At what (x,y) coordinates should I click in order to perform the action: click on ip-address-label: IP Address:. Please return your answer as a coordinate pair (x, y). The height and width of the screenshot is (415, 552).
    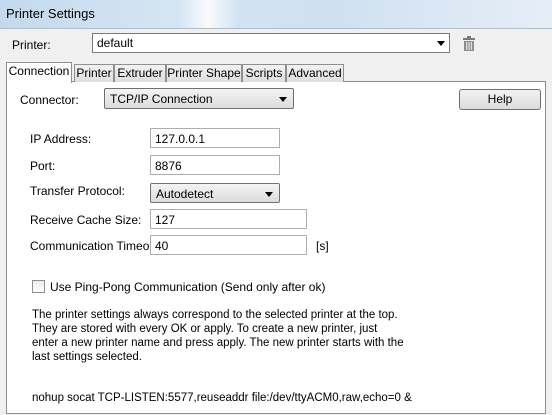
    Looking at the image, I should click on (61, 139).